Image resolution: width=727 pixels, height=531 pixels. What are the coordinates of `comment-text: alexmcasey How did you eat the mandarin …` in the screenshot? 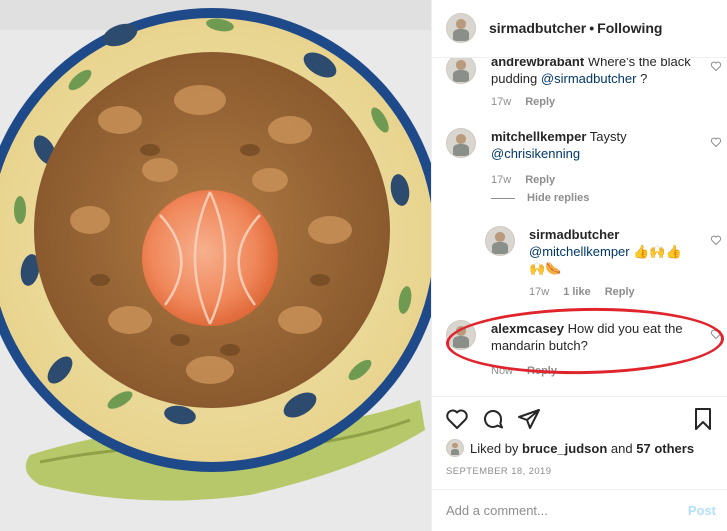 It's located at (593, 337).